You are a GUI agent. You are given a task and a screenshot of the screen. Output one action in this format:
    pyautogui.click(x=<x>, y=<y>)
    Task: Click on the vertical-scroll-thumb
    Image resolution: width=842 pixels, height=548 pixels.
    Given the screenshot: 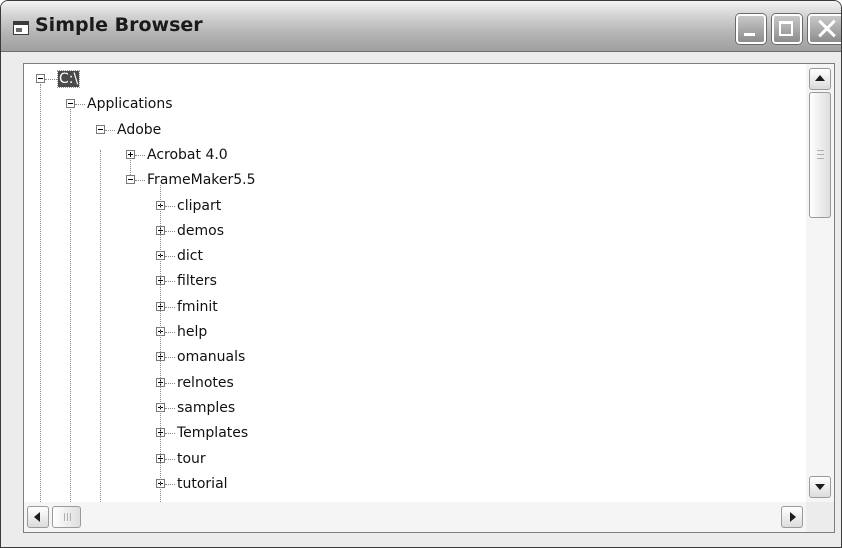 What is the action you would take?
    pyautogui.click(x=820, y=155)
    